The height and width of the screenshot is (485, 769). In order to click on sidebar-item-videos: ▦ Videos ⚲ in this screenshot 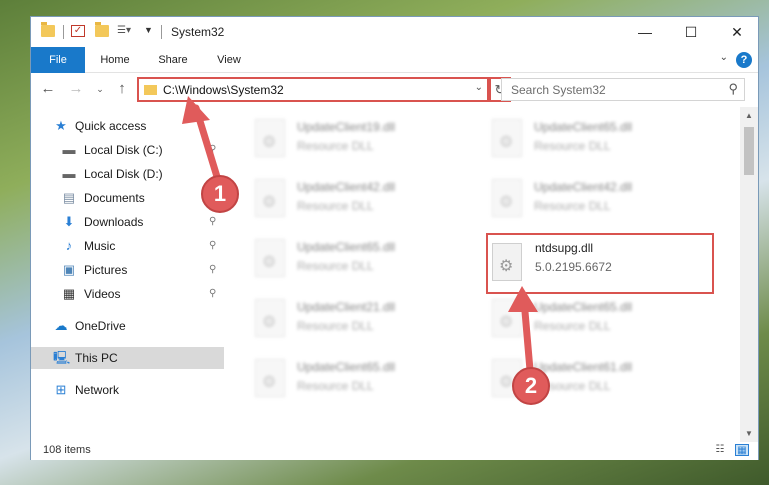, I will do `click(127, 294)`.